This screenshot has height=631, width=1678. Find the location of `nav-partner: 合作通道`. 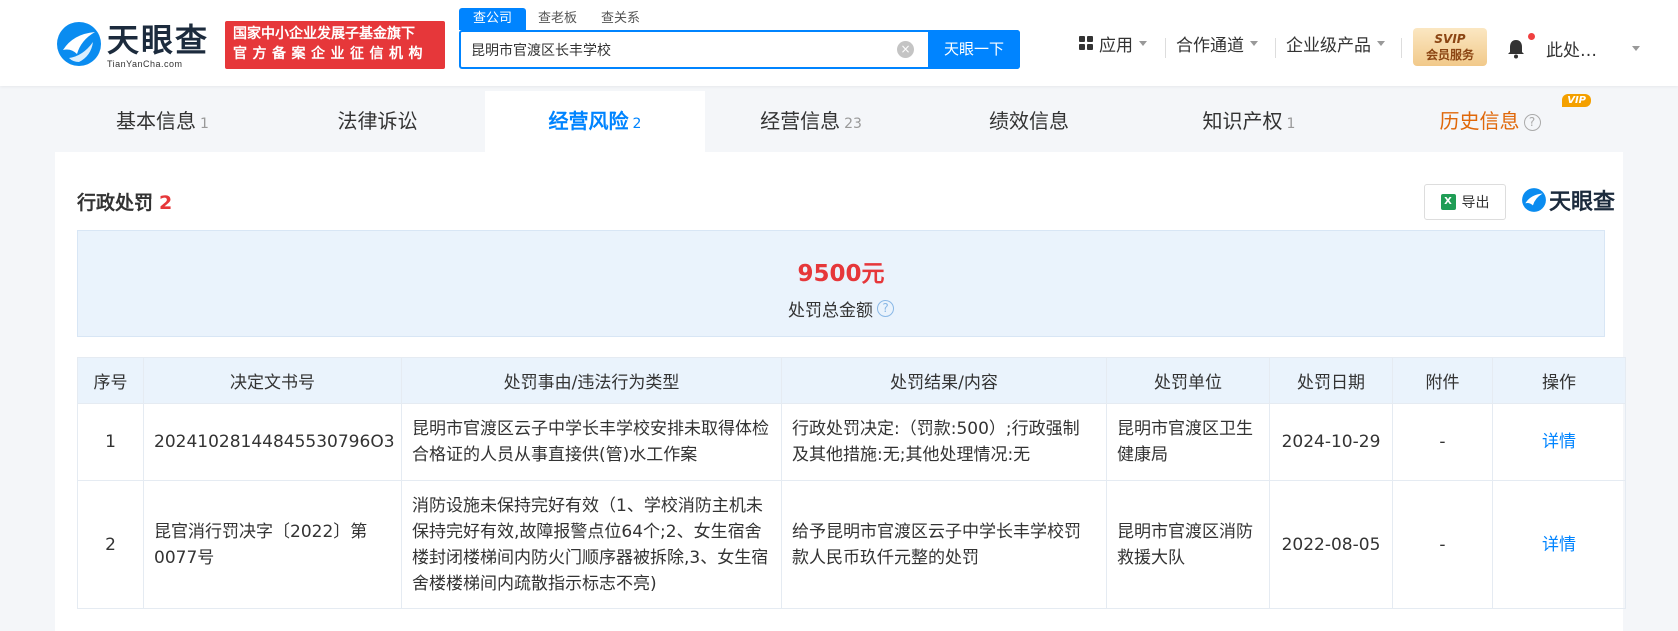

nav-partner: 合作通道 is located at coordinates (1217, 43).